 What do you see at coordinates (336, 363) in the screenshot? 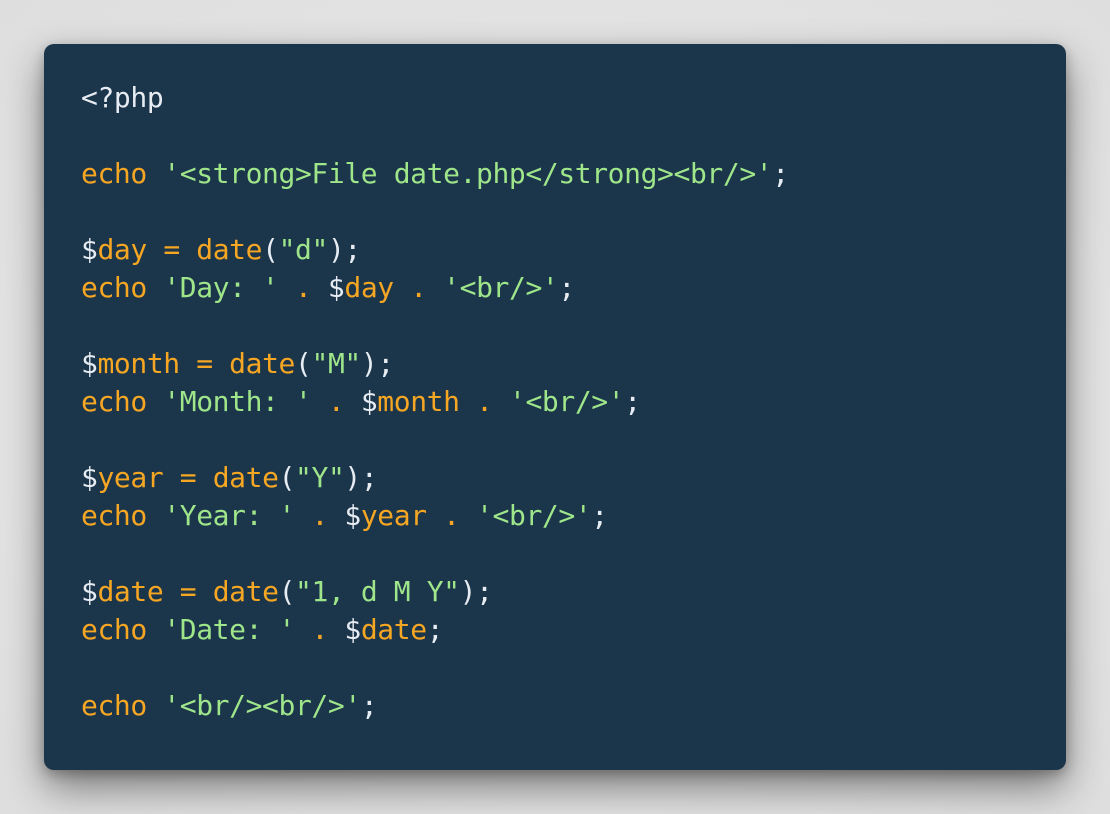
I see `code-token-str: "M"` at bounding box center [336, 363].